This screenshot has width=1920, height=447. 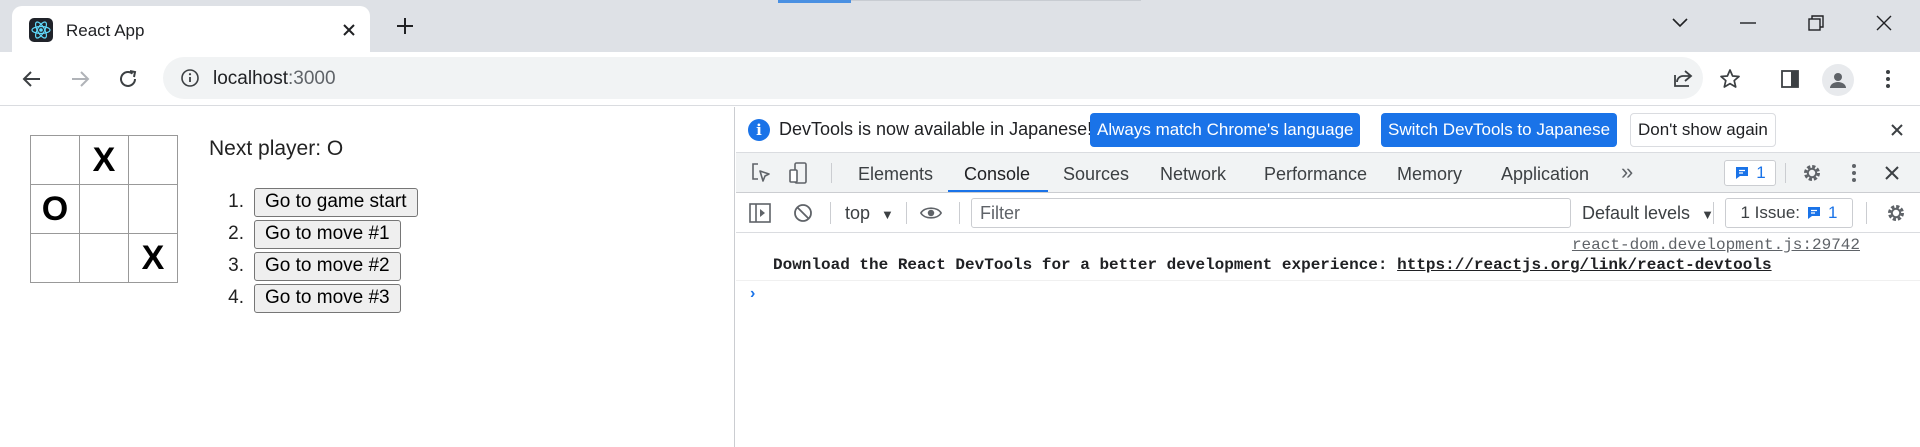 I want to click on console-settings-gear-icon, so click(x=1896, y=213).